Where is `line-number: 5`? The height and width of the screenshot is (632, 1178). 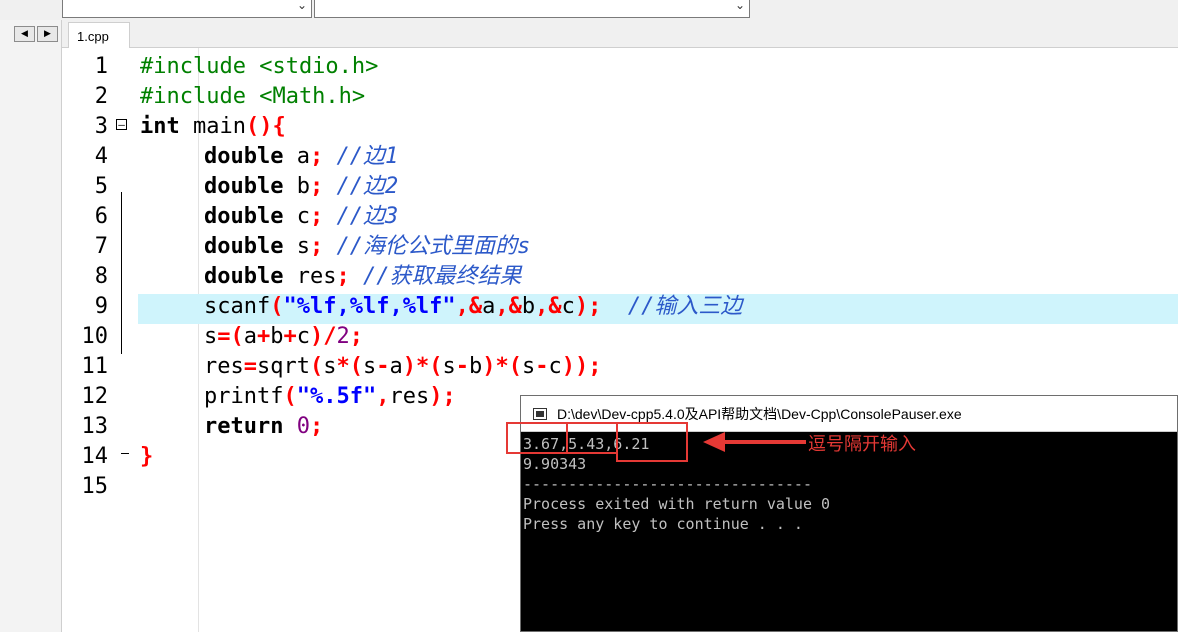 line-number: 5 is located at coordinates (101, 186).